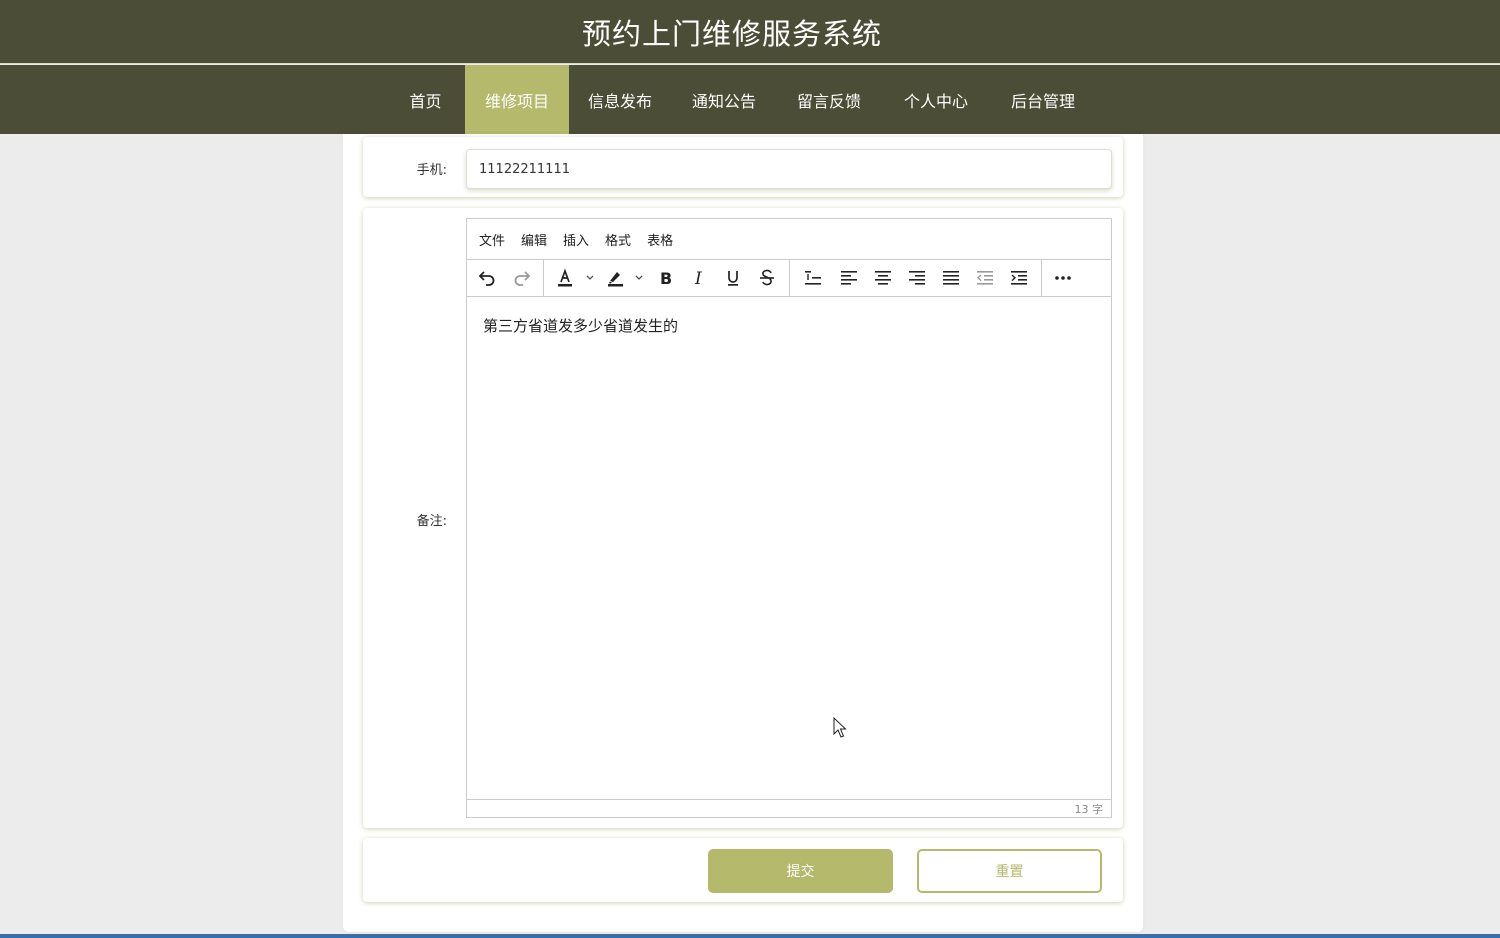 The image size is (1500, 938). I want to click on site-header: 预约上门维修服务系统, so click(750, 32).